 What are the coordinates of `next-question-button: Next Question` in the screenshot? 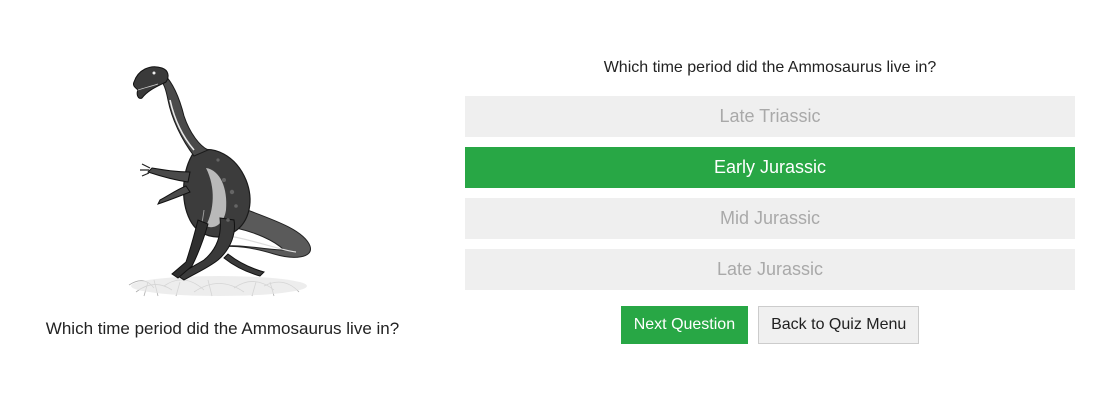 It's located at (684, 325).